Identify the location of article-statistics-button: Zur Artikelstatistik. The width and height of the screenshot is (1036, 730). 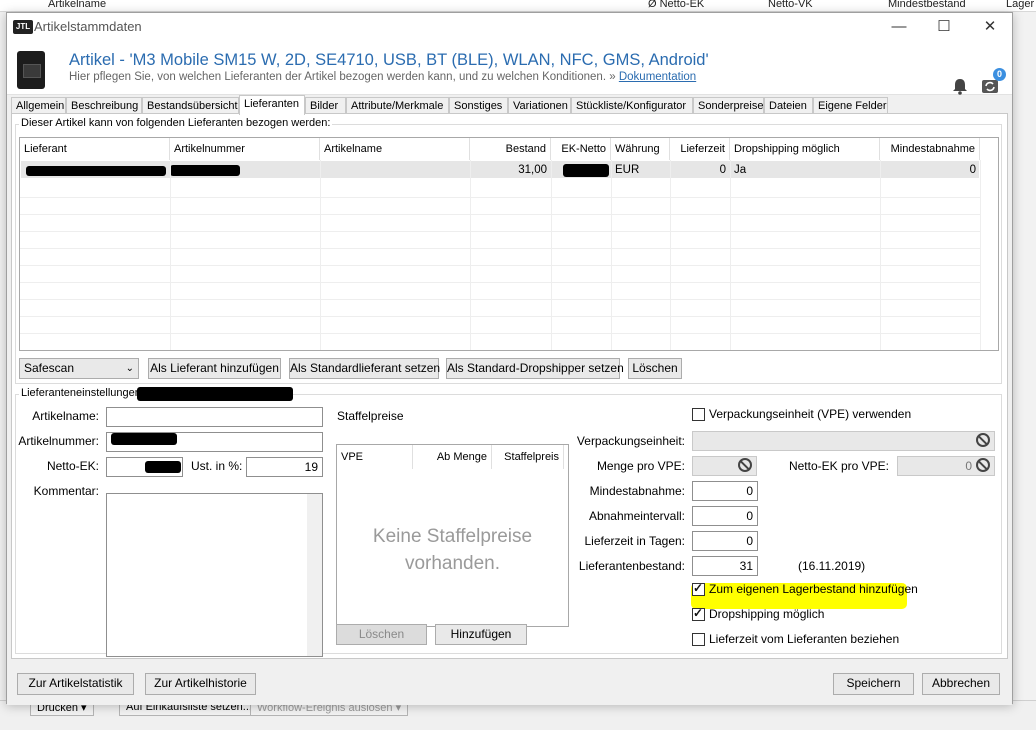
(75, 684).